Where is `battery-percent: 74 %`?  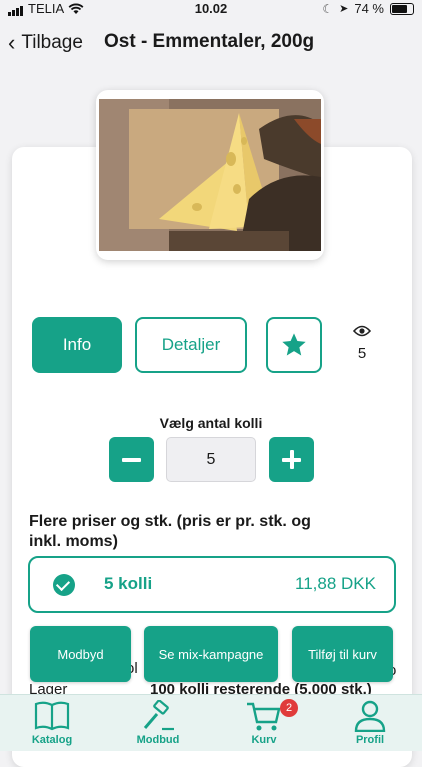 battery-percent: 74 % is located at coordinates (369, 8).